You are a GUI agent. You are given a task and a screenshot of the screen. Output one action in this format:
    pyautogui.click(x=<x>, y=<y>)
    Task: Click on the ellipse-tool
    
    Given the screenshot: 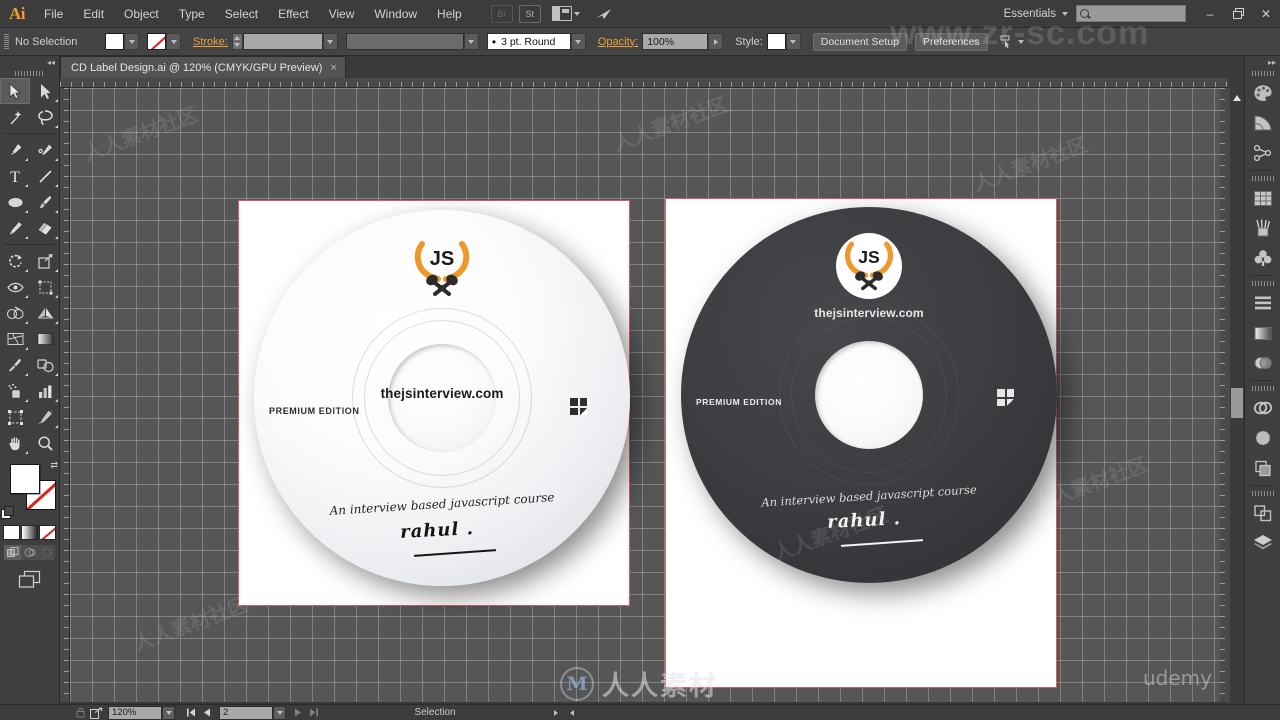 What is the action you would take?
    pyautogui.click(x=15, y=202)
    